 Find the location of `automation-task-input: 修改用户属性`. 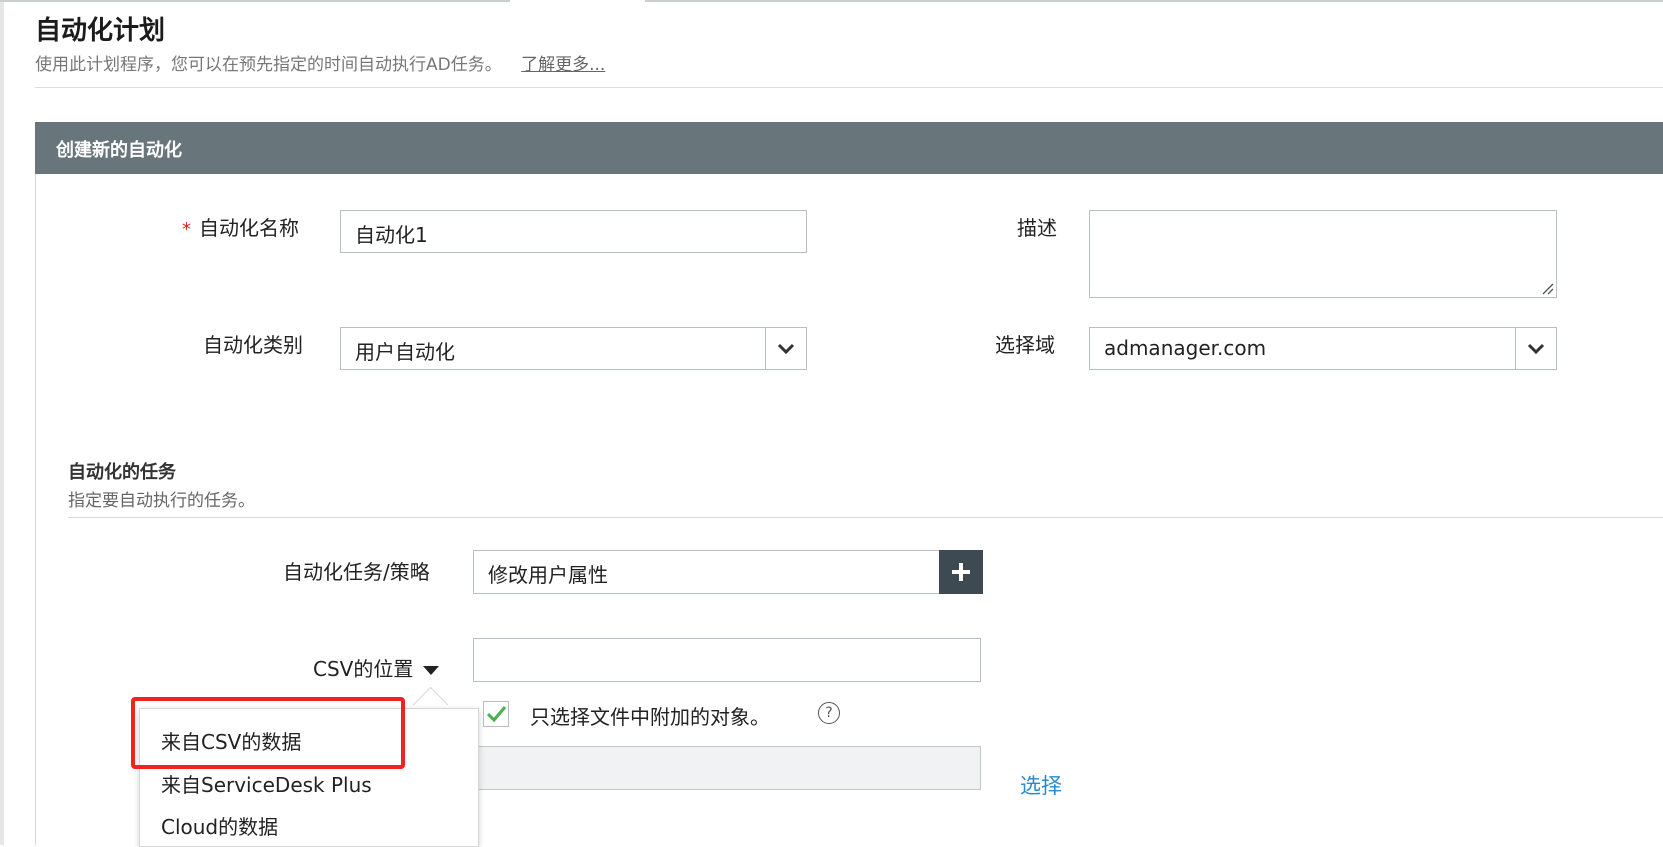

automation-task-input: 修改用户属性 is located at coordinates (709, 572).